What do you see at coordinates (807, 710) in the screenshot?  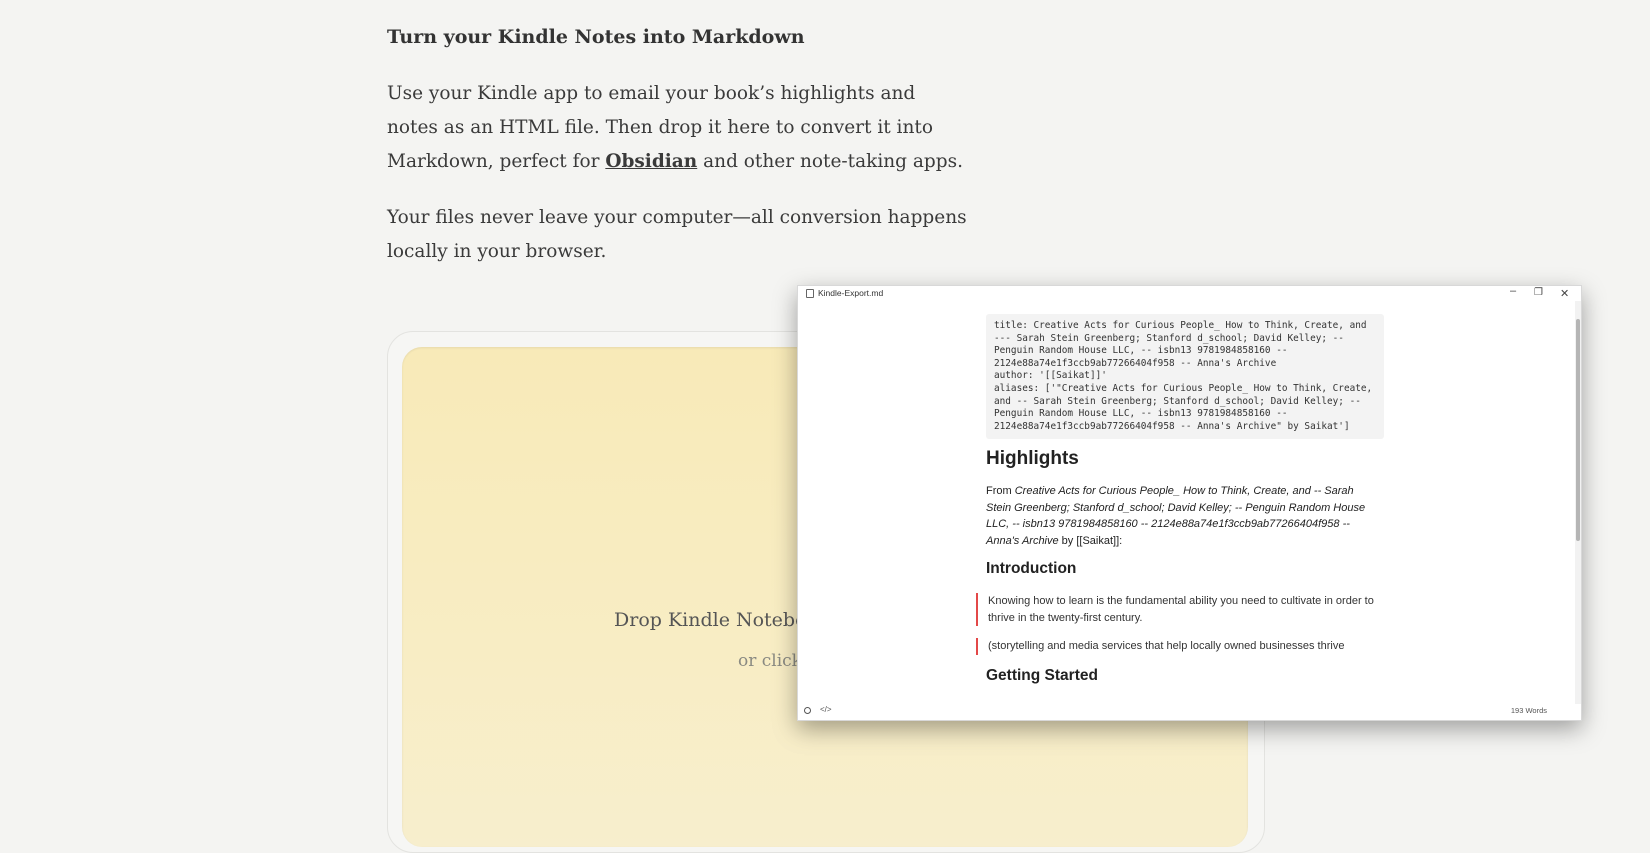 I see `status-circle-icon` at bounding box center [807, 710].